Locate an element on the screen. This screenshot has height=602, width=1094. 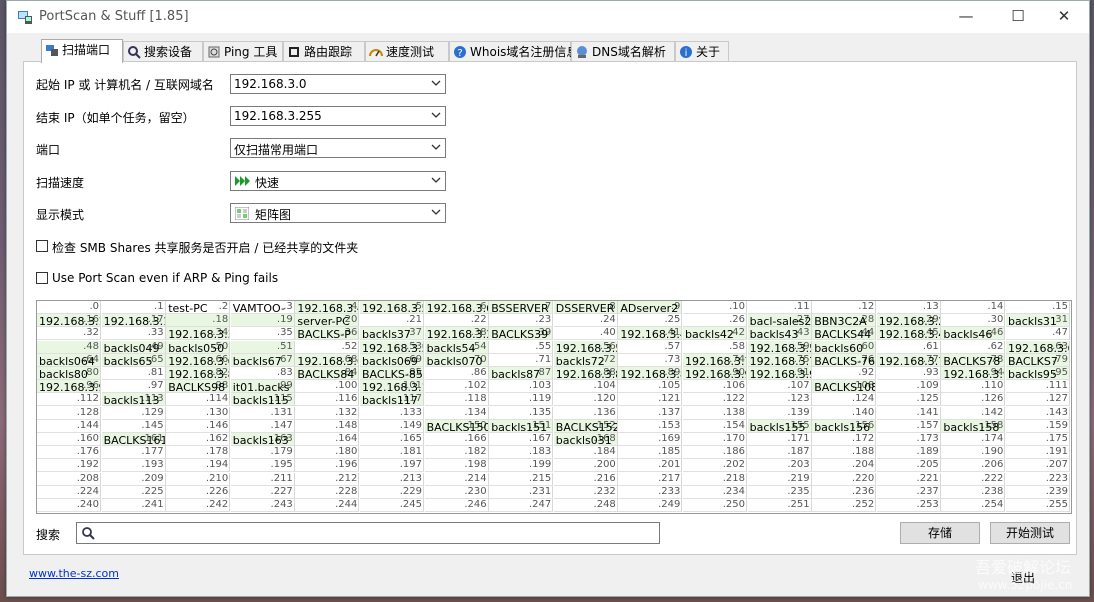
ip-cell: .84 BACLKS84 is located at coordinates (327, 373).